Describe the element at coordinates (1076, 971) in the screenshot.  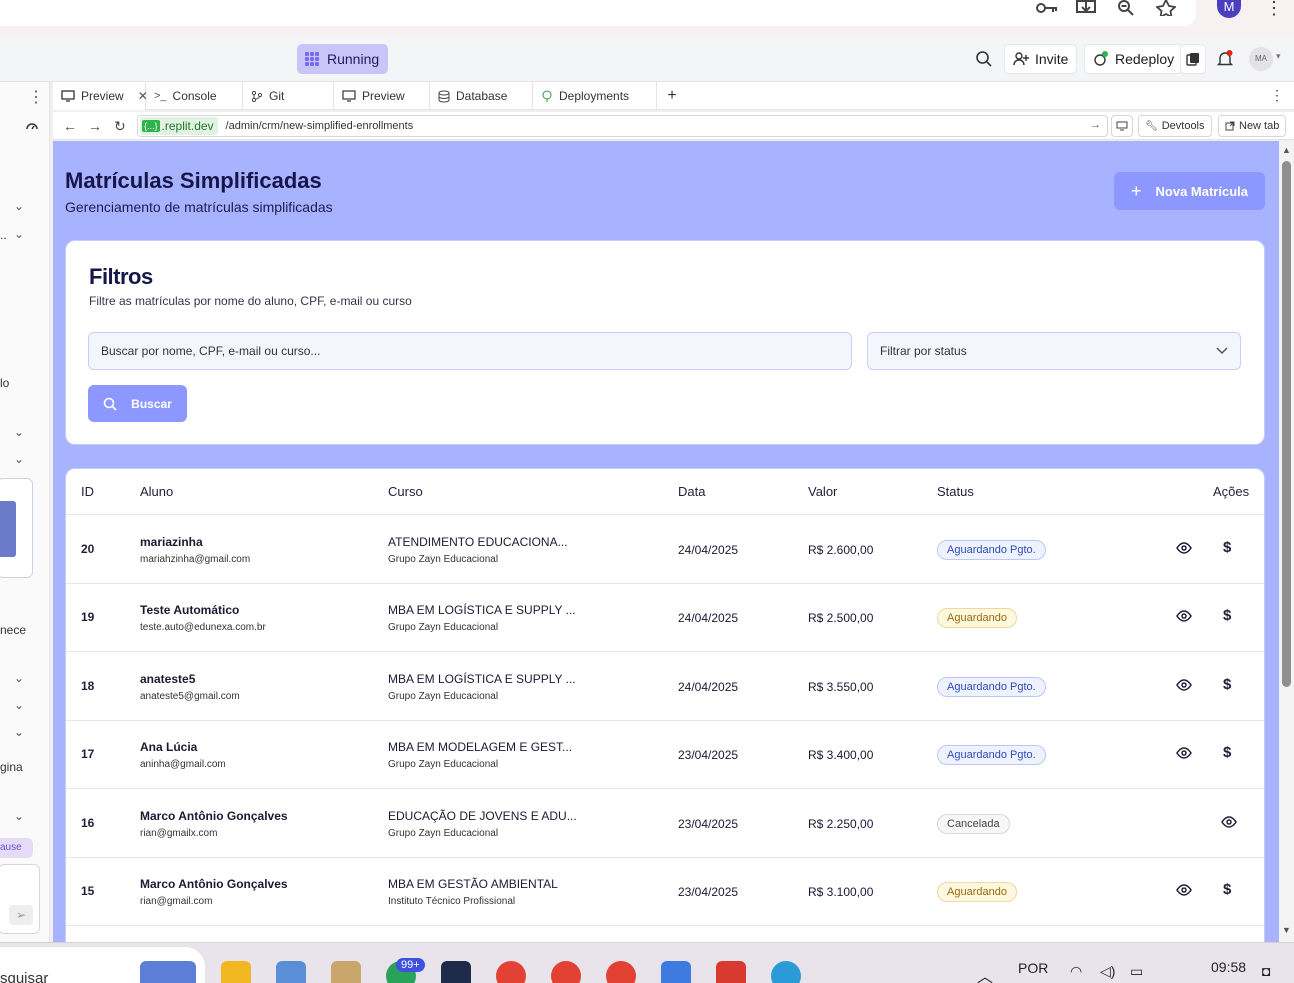
I see `wifi-icon: ◠` at that location.